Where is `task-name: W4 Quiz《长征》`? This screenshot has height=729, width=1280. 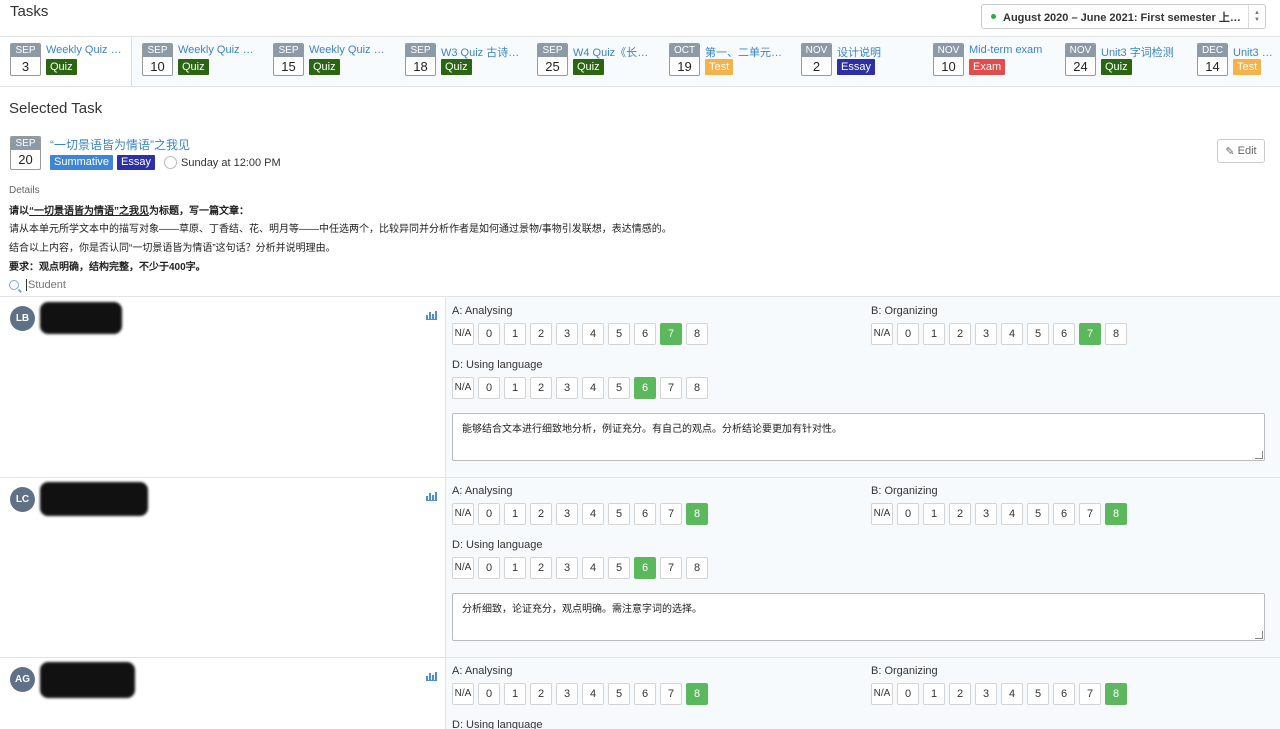
task-name: W4 Quiz《长征》 is located at coordinates (614, 52).